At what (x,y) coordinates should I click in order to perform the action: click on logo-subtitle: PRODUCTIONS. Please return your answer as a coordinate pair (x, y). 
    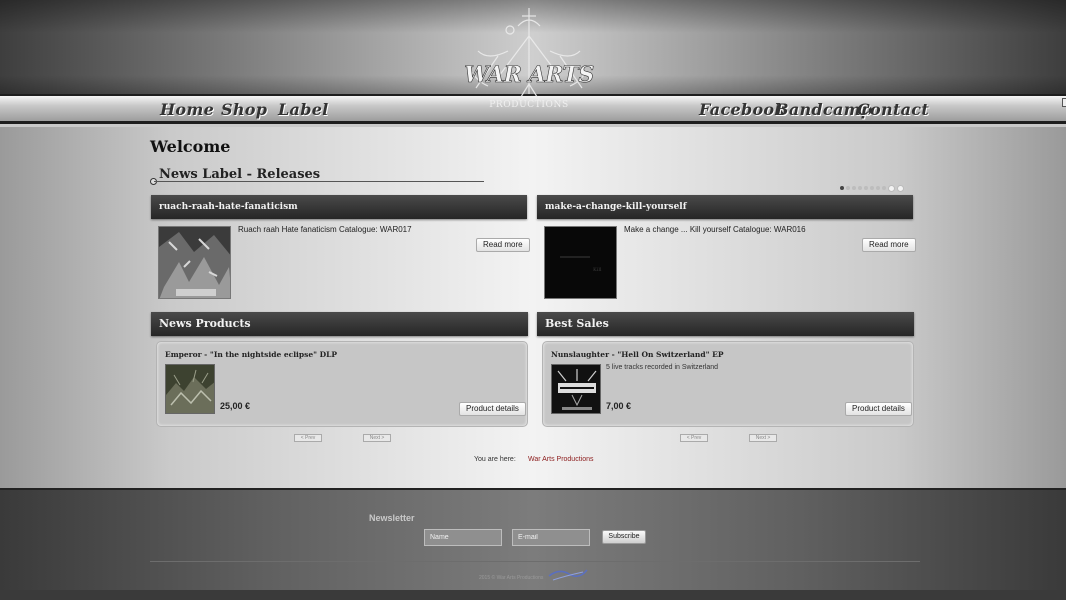
    Looking at the image, I should click on (529, 105).